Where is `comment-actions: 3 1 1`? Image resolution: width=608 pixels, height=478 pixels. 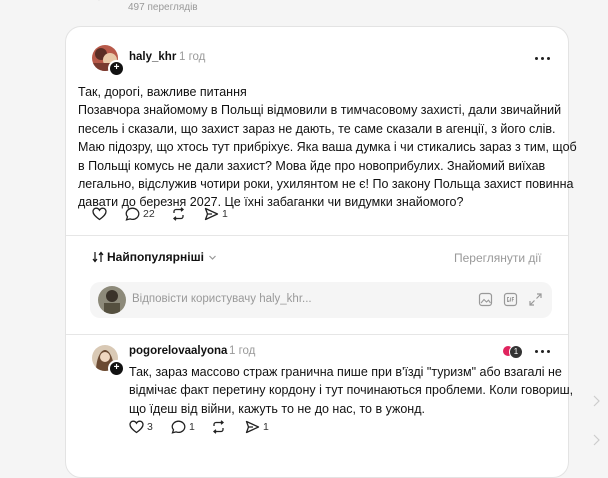
comment-actions: 3 1 1 is located at coordinates (229, 428).